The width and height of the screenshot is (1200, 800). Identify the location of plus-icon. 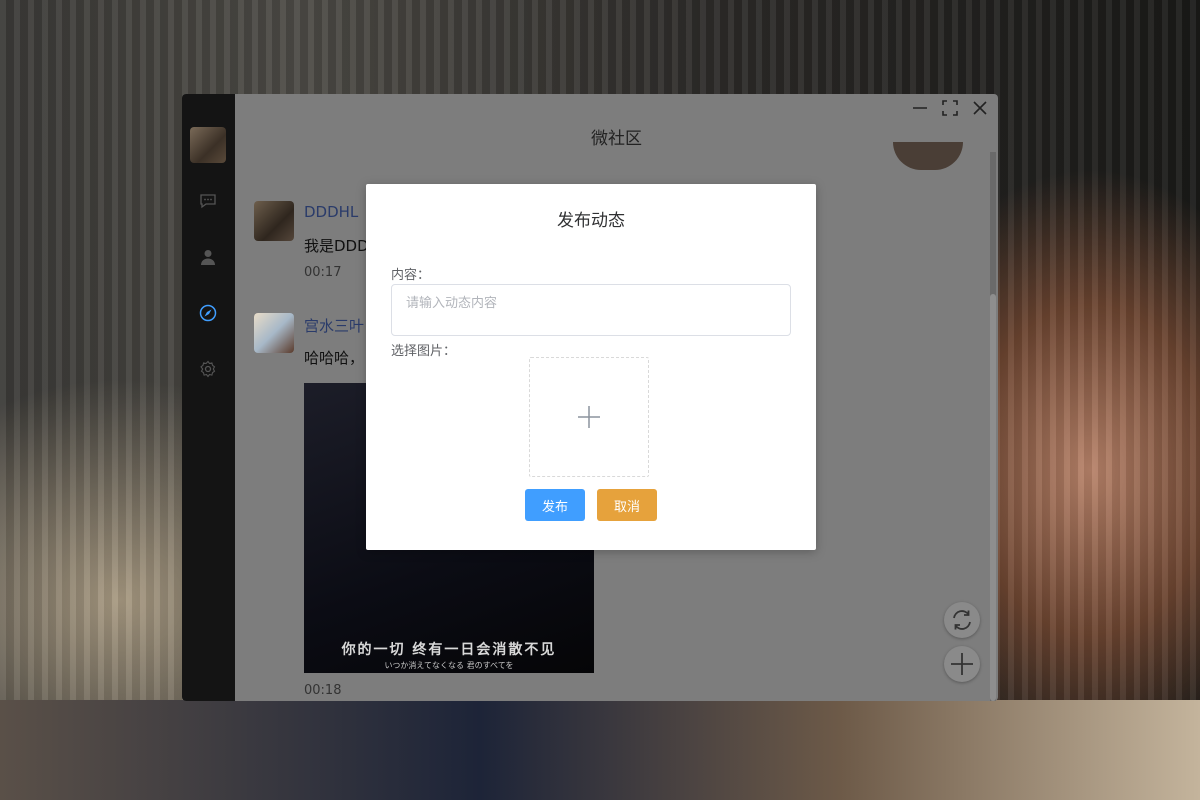
(589, 417).